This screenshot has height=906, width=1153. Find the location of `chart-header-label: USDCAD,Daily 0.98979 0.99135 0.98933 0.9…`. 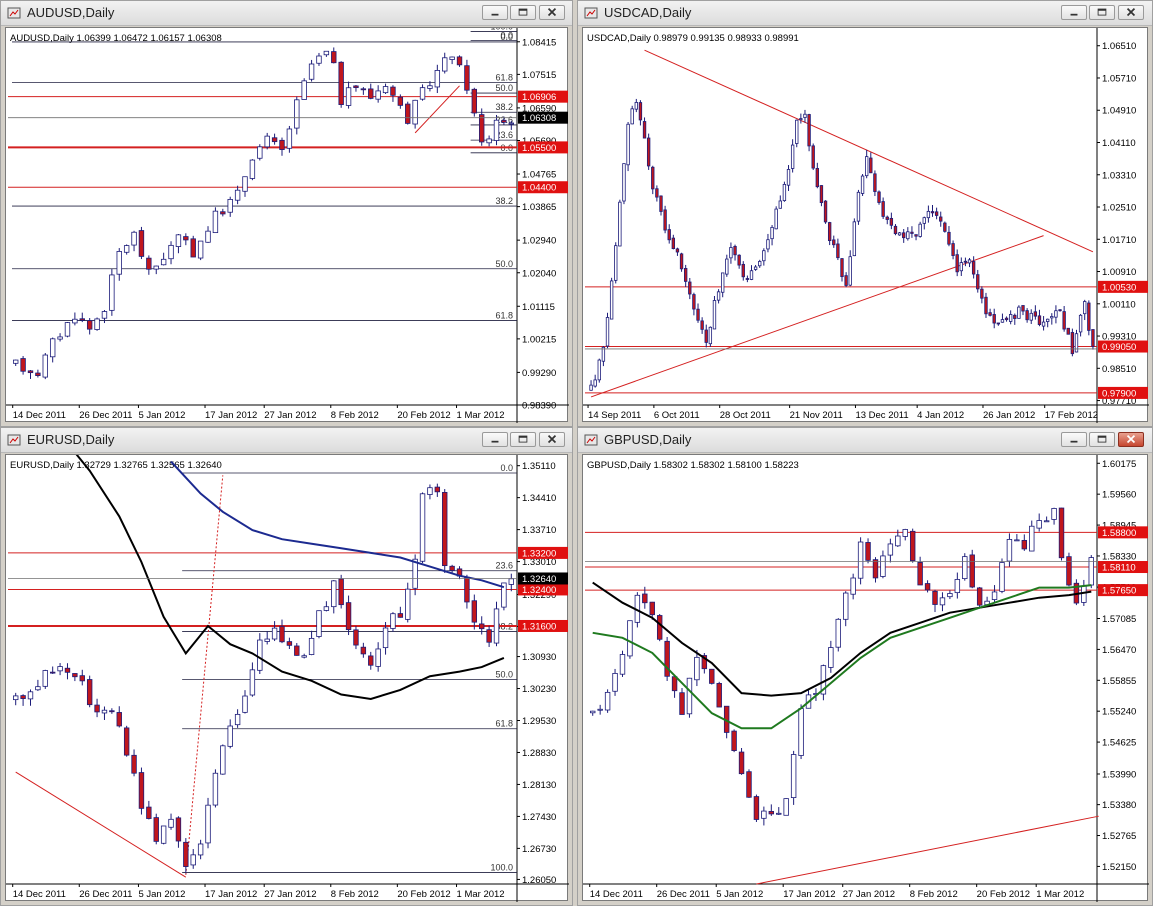

chart-header-label: USDCAD,Daily 0.98979 0.99135 0.98933 0.9… is located at coordinates (693, 38).